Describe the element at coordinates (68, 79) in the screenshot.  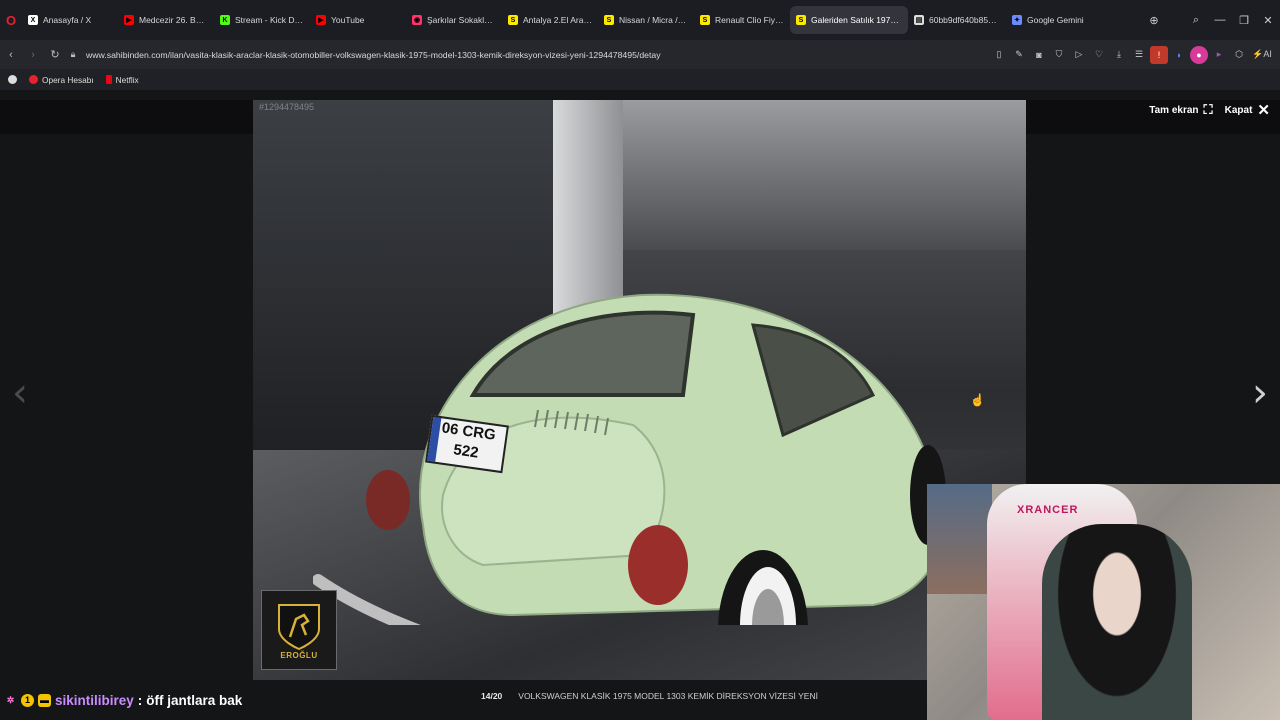
I see `bookmark-label: Opera Hesabı` at that location.